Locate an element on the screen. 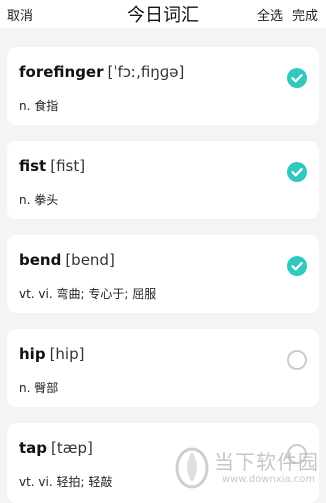  unchecked-circle-icon is located at coordinates (297, 360).